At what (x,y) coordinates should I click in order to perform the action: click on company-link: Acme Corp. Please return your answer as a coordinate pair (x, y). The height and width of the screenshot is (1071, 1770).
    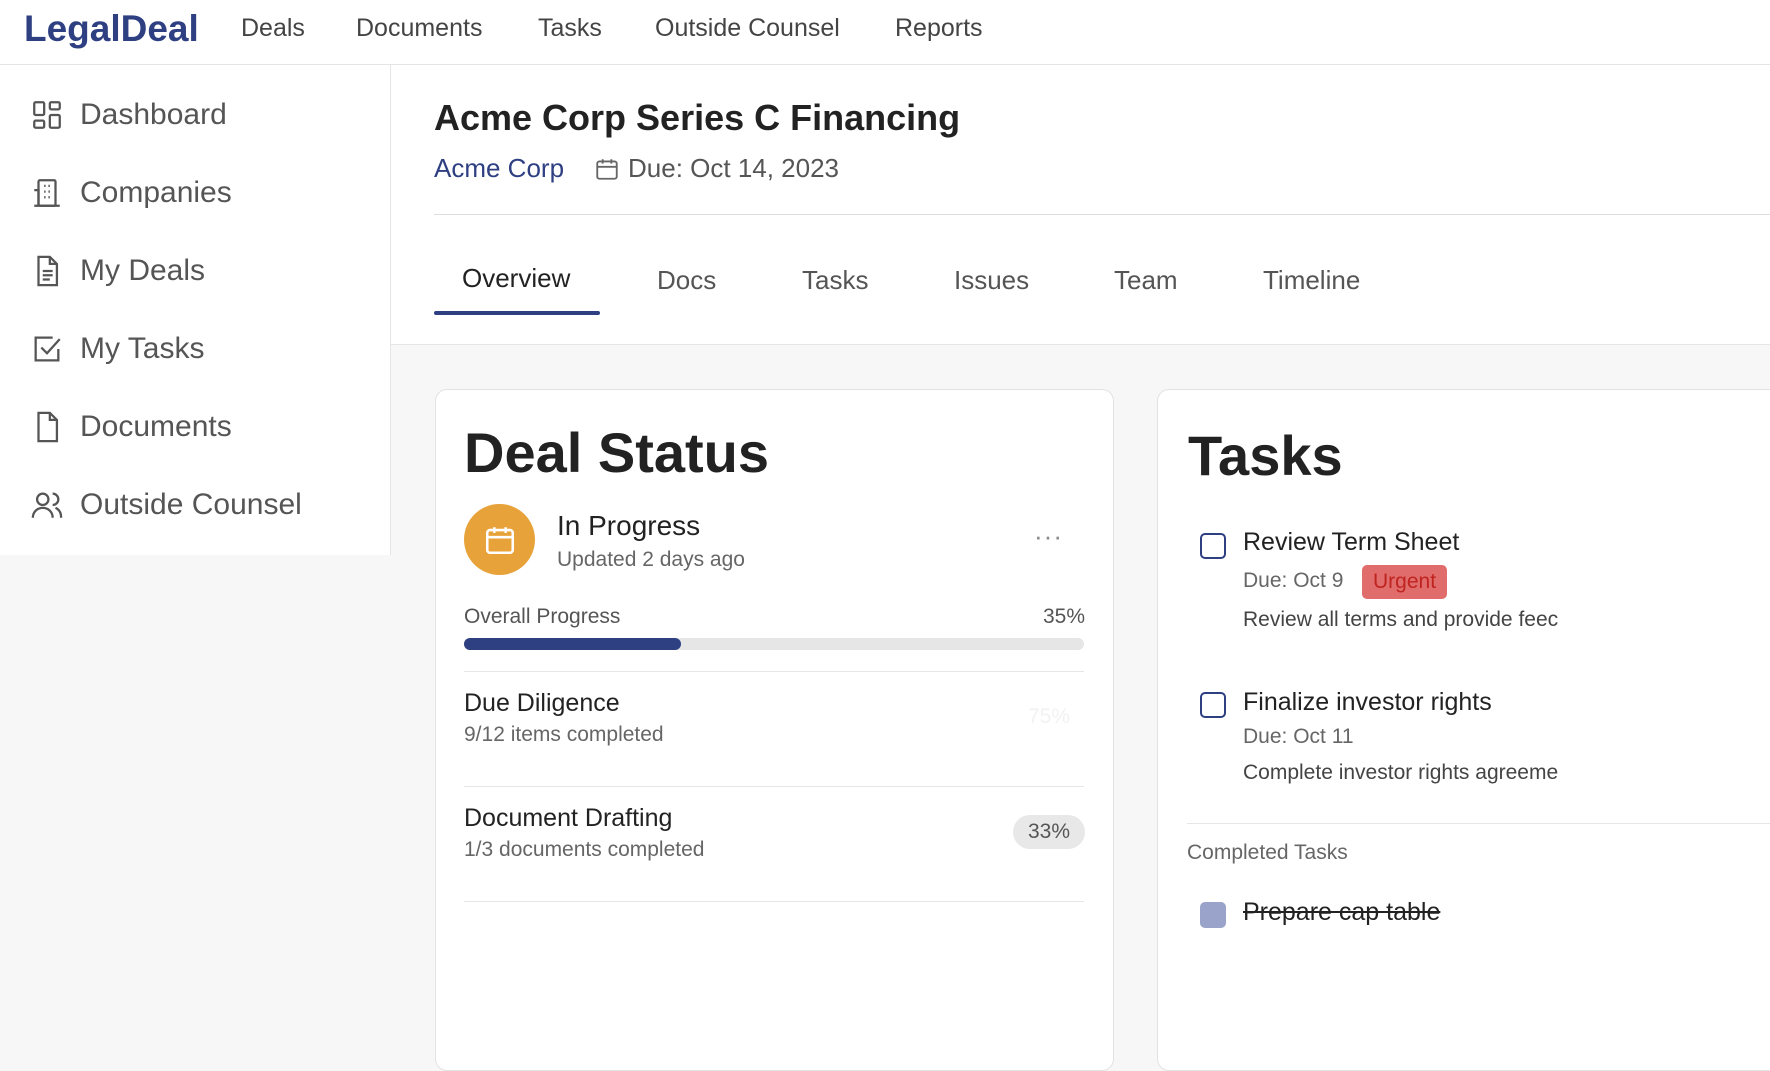
    Looking at the image, I should click on (499, 168).